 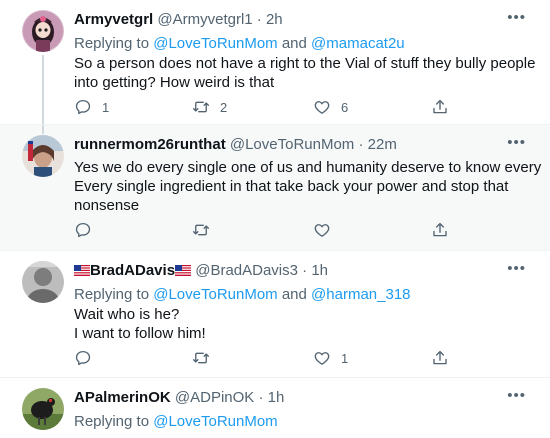 I want to click on reply-count: 1, so click(x=106, y=107).